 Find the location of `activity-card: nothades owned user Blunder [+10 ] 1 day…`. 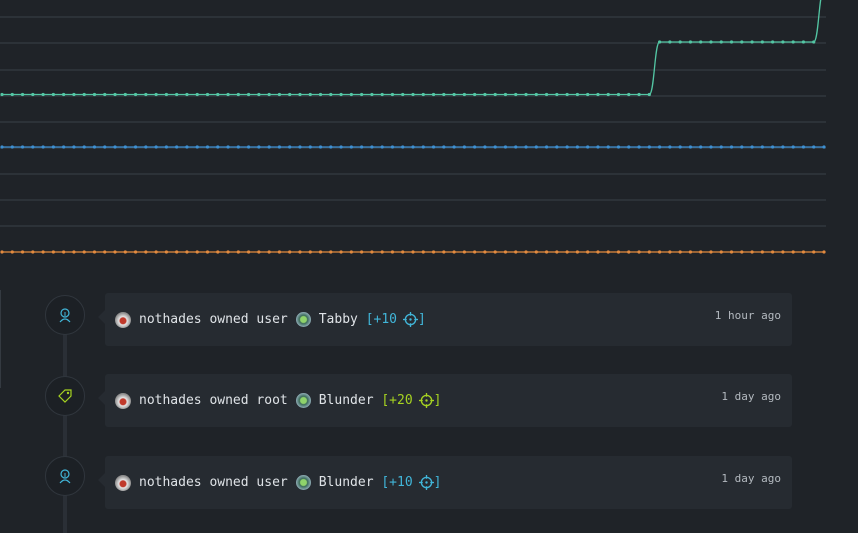

activity-card: nothades owned user Blunder [+10 ] 1 day… is located at coordinates (445, 482).